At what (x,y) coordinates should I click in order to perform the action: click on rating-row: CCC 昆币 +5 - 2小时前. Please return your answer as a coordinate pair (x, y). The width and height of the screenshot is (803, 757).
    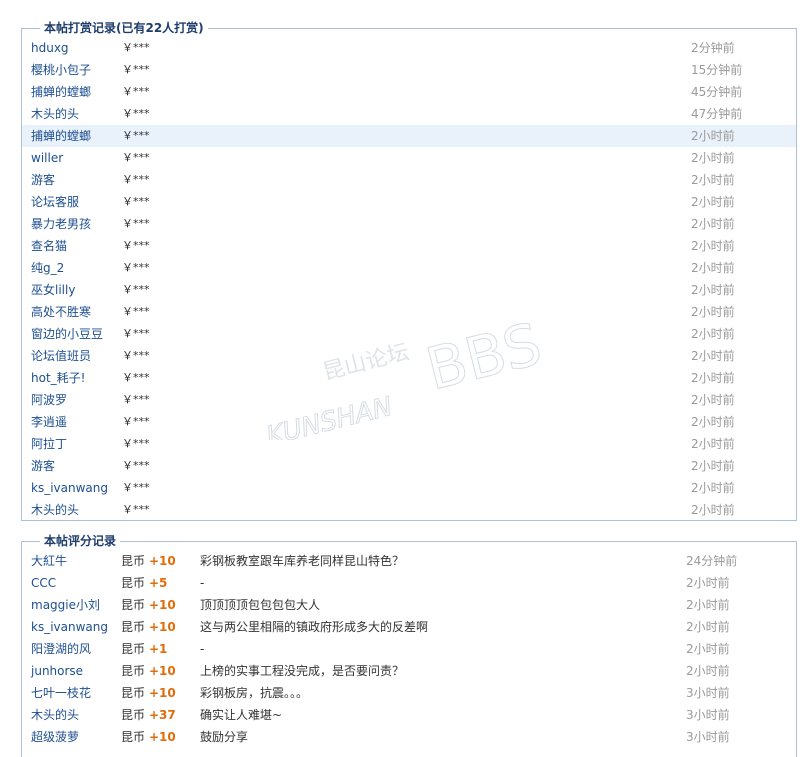
    Looking at the image, I should click on (409, 583).